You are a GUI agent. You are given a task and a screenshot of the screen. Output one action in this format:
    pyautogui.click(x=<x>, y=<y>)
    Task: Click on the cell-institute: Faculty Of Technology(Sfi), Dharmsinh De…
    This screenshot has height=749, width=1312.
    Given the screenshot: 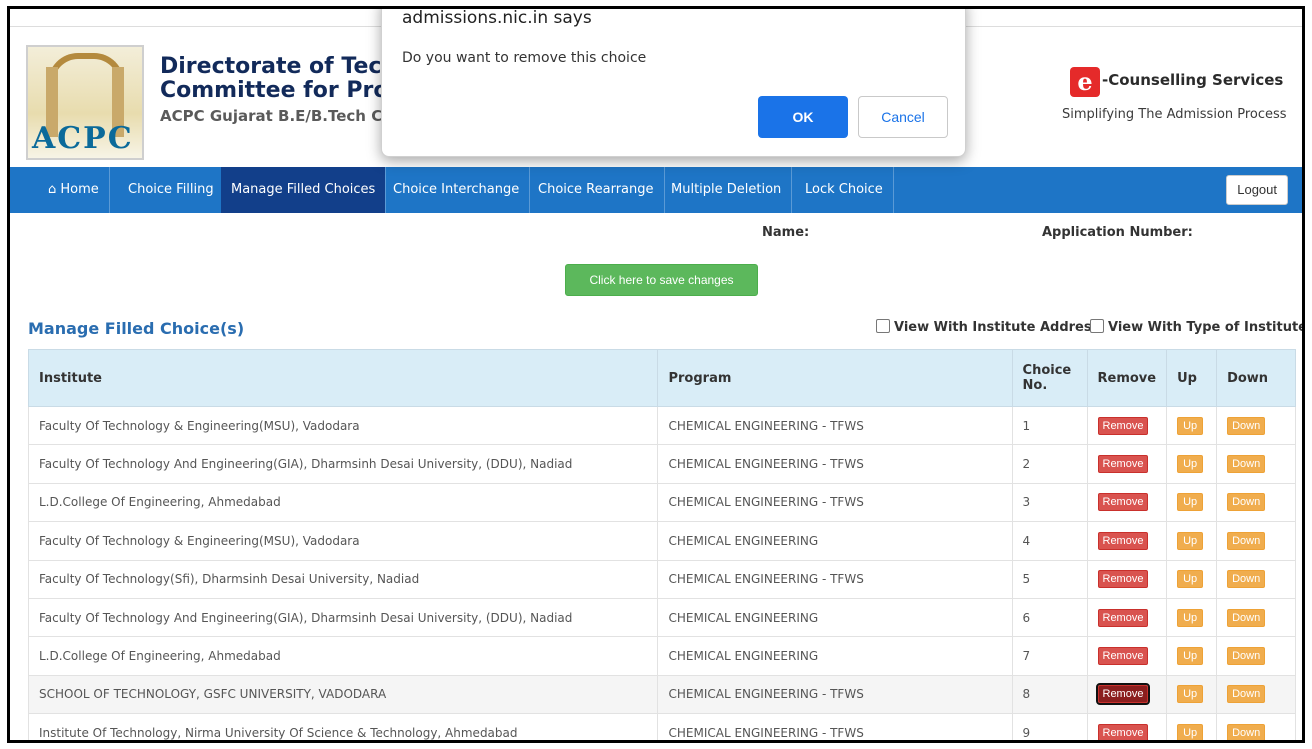 What is the action you would take?
    pyautogui.click(x=343, y=579)
    